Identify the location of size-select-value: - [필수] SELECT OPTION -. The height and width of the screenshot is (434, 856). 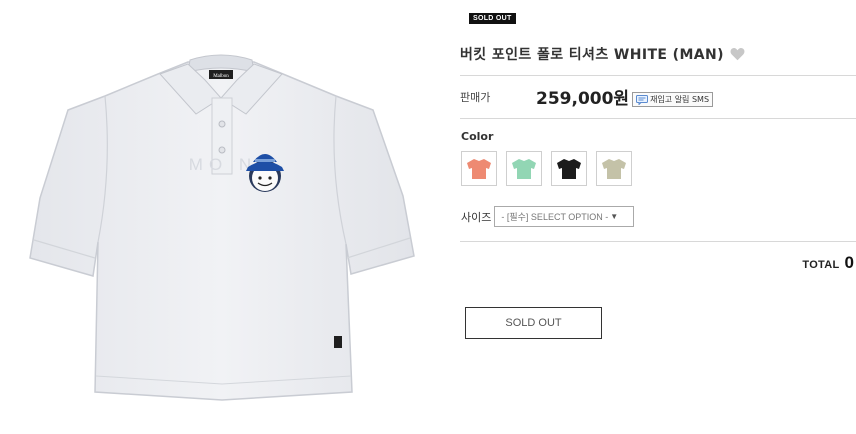
(555, 217).